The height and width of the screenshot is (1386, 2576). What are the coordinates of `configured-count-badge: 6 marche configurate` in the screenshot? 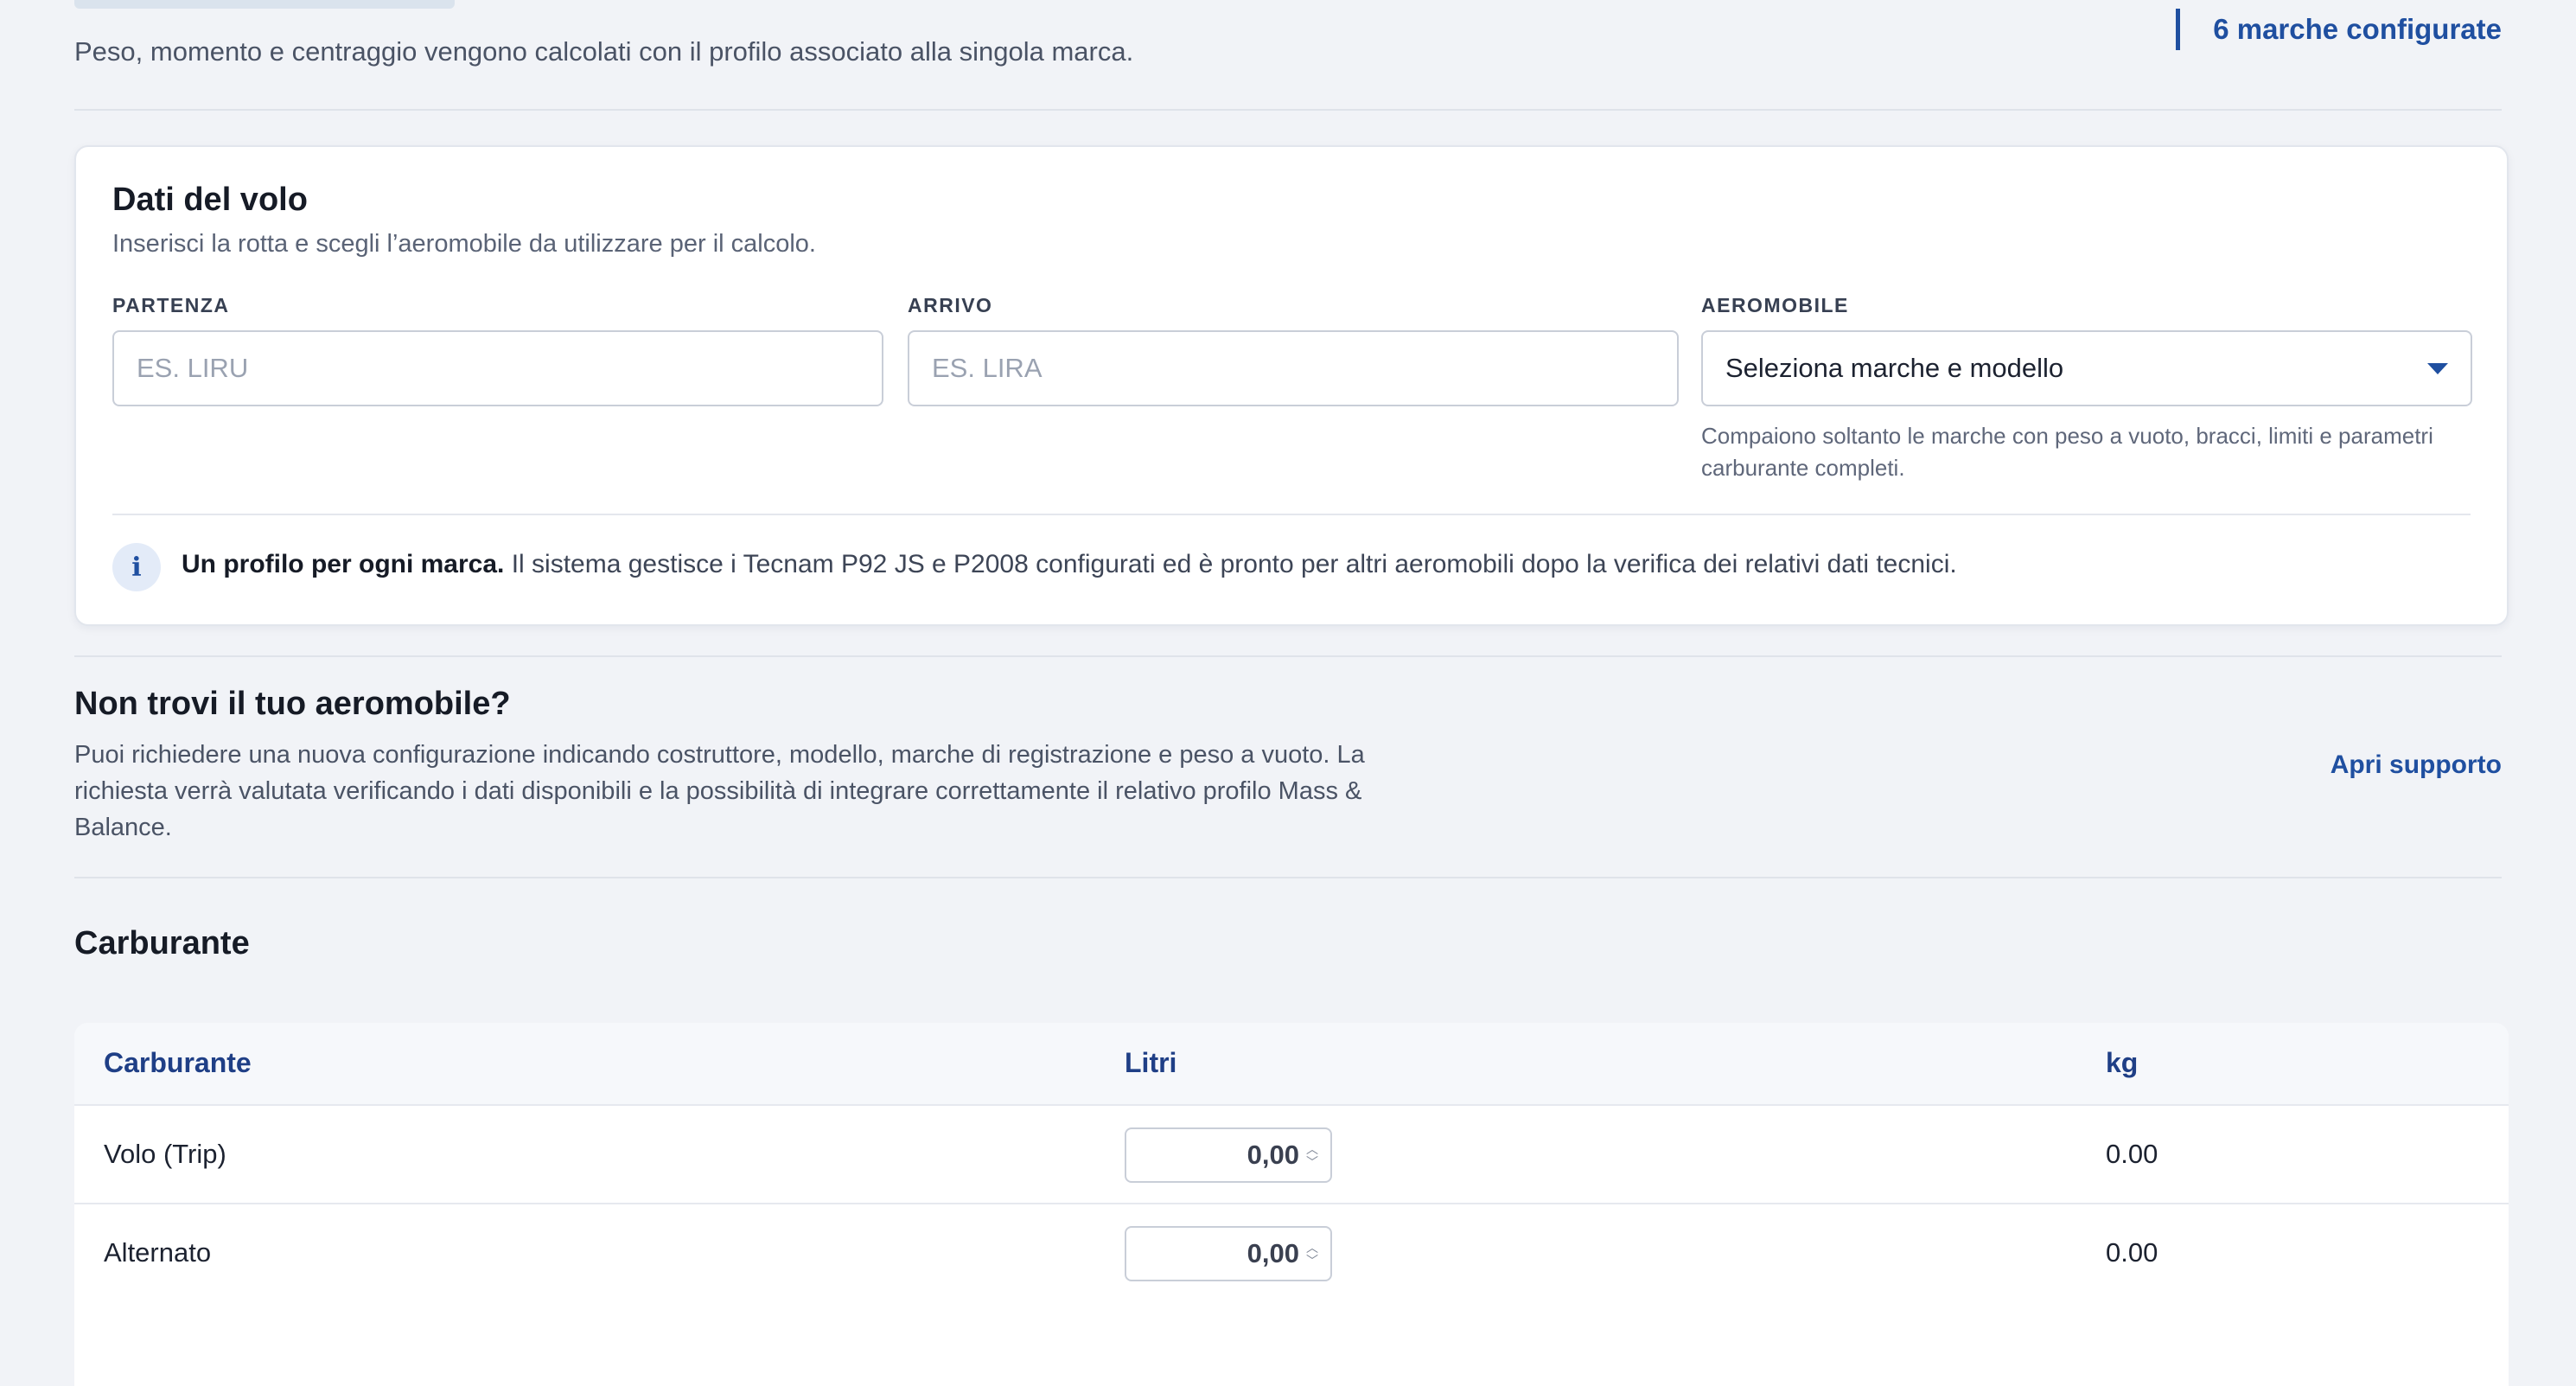 It's located at (2339, 30).